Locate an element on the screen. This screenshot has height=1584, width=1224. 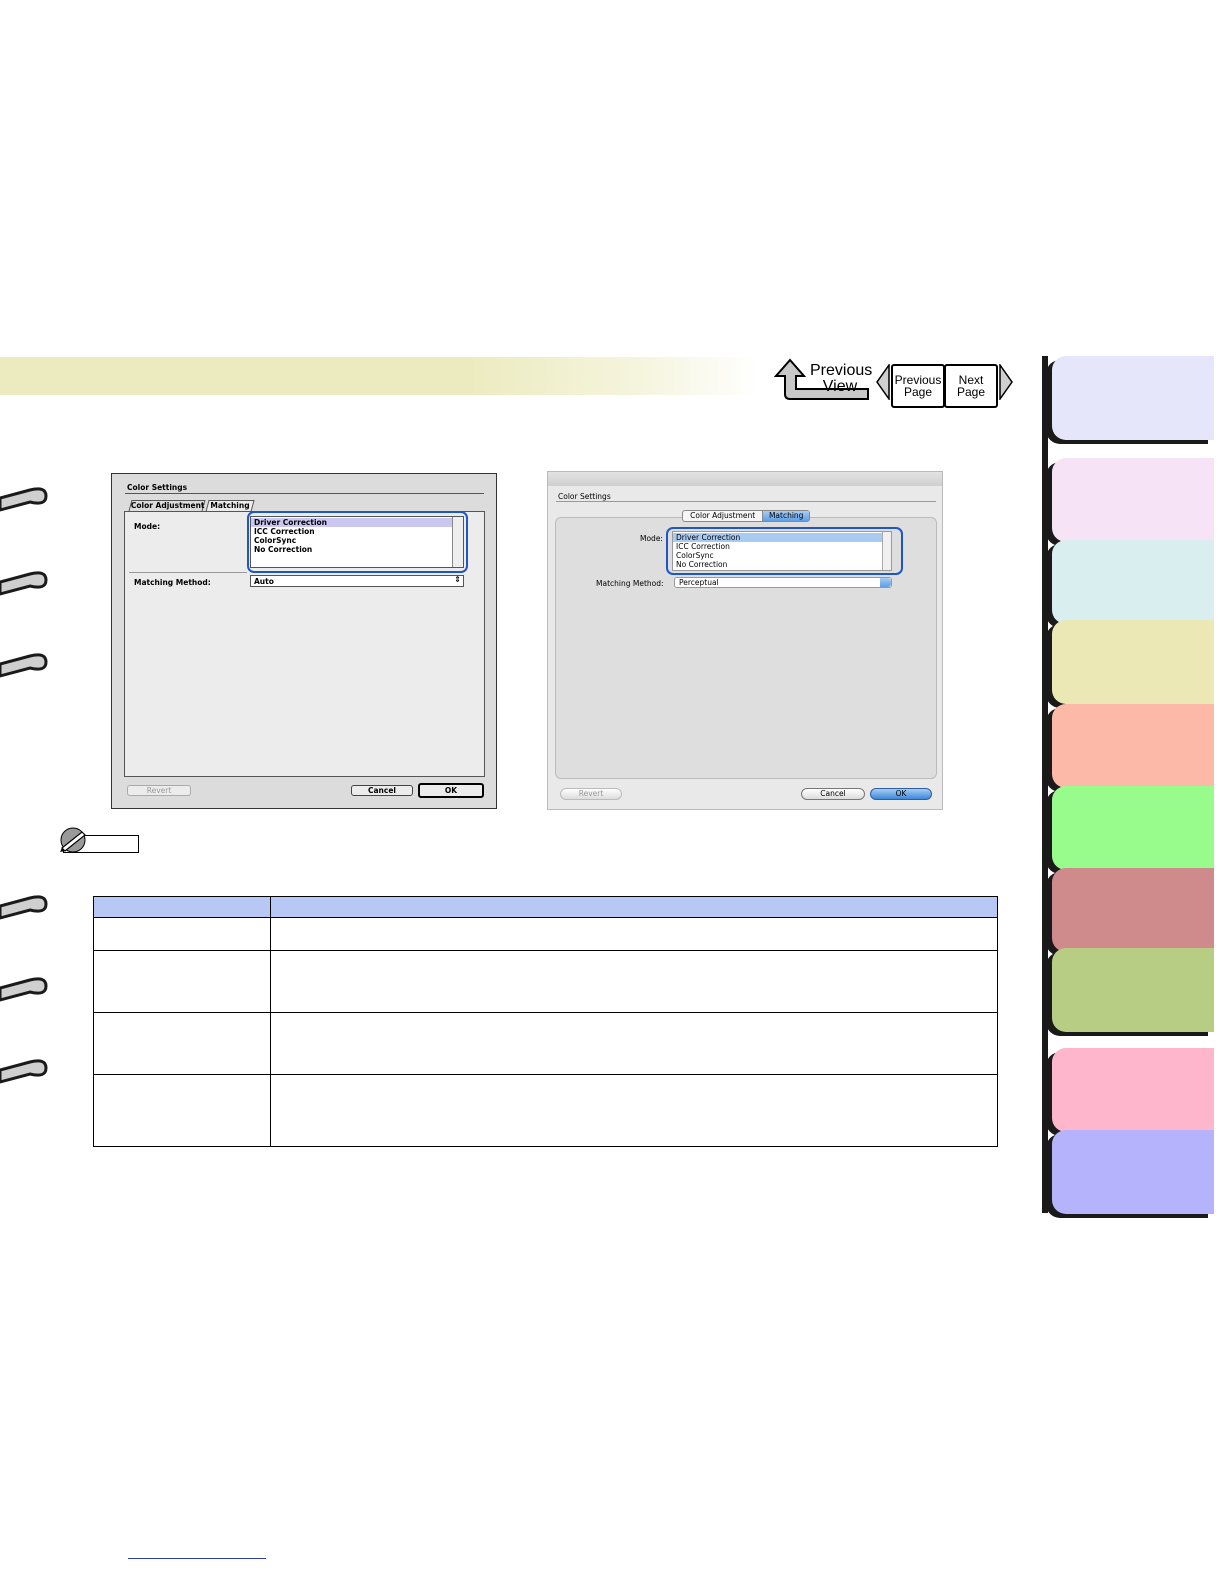
previous-view-button: Previous View is located at coordinates (823, 380).